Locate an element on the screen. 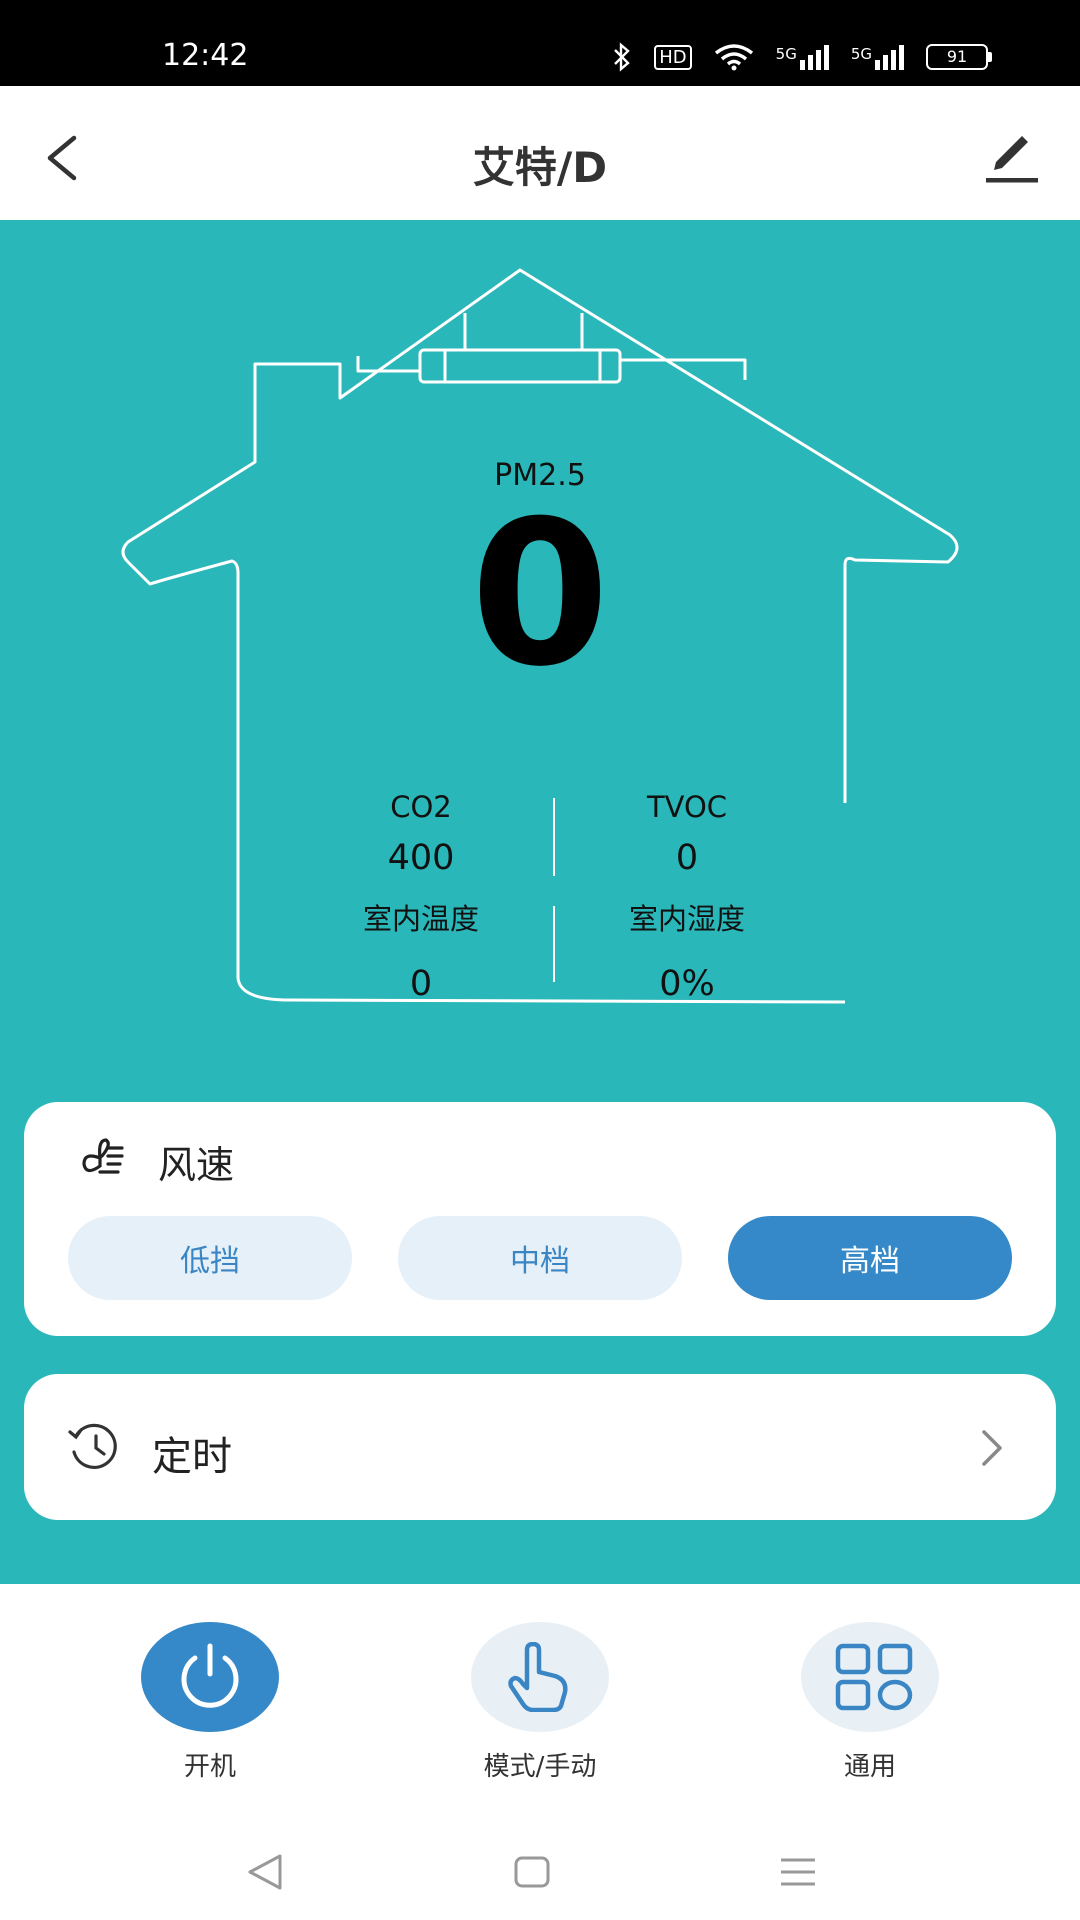  network-label-1: 5G is located at coordinates (786, 53).